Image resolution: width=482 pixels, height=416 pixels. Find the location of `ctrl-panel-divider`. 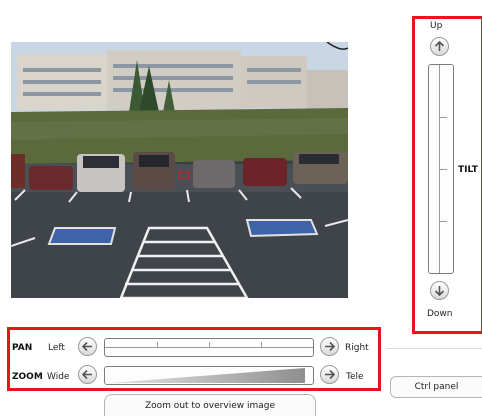

ctrl-panel-divider is located at coordinates (434, 348).